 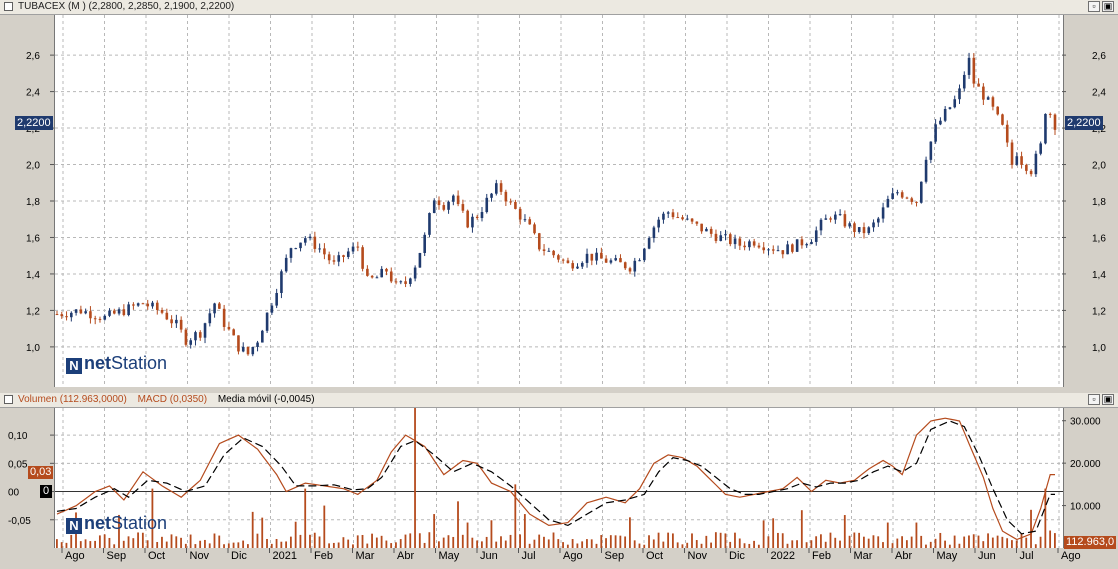 I want to click on y-tick-label: 1,0, so click(x=1099, y=348).